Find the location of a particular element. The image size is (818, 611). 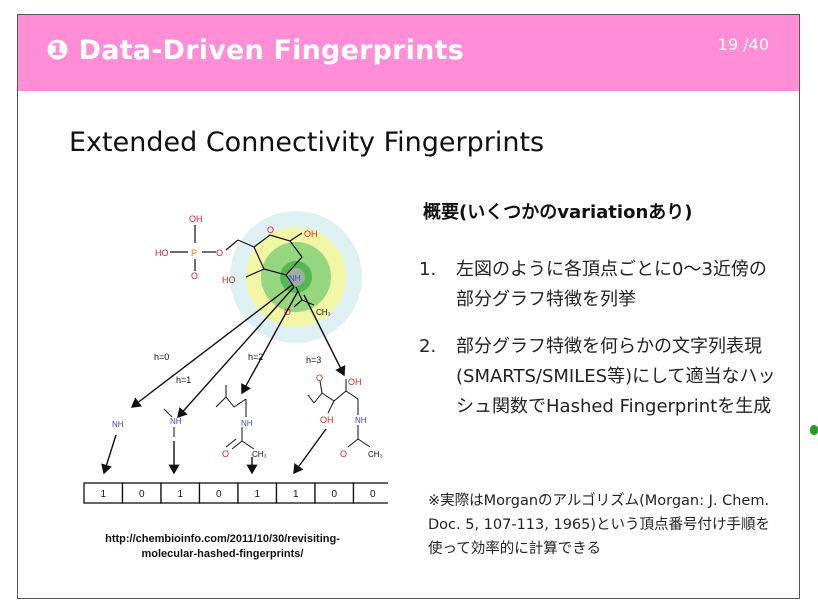

radius-label-h0: h=0 is located at coordinates (161, 357).